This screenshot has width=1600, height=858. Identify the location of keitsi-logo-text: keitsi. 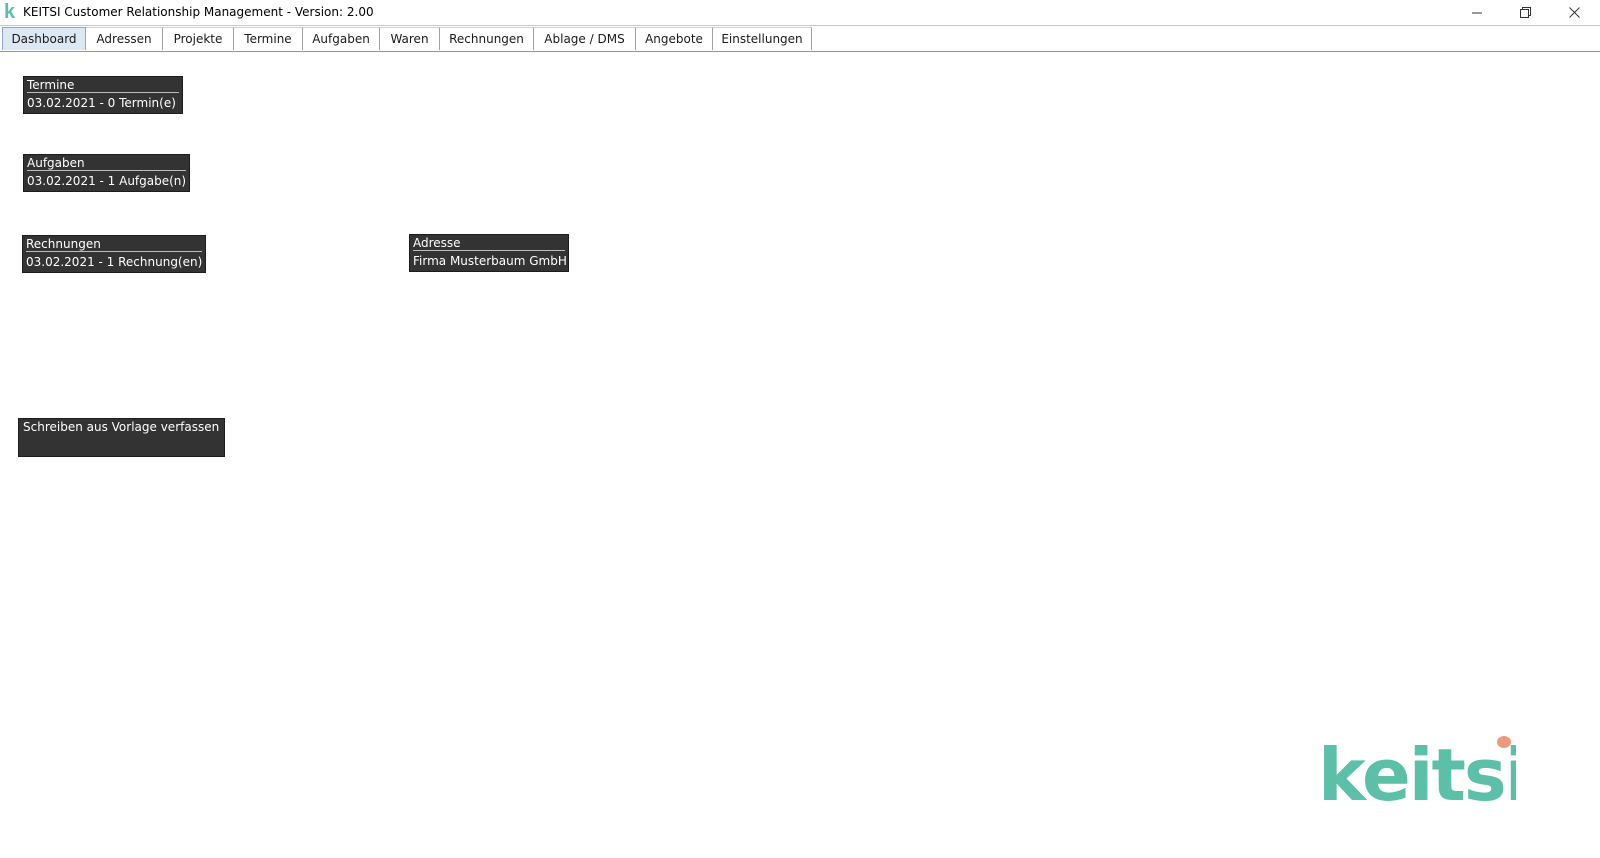
(1417, 772).